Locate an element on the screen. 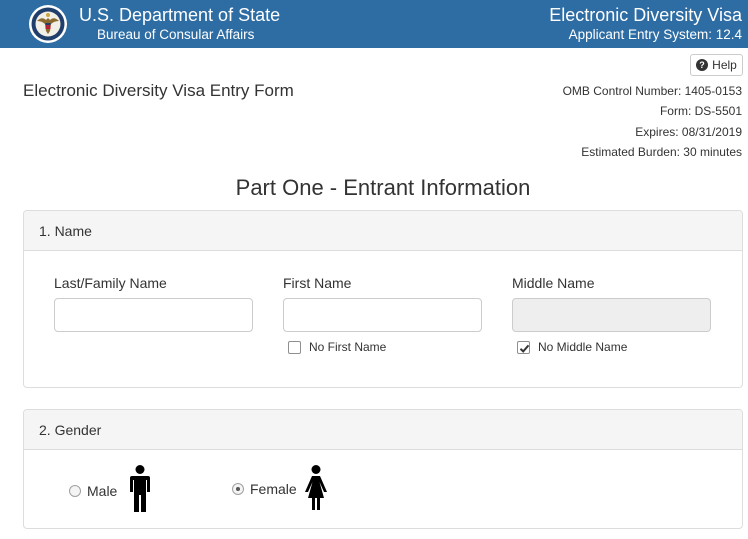 This screenshot has width=748, height=539. first-name-input is located at coordinates (382, 315).